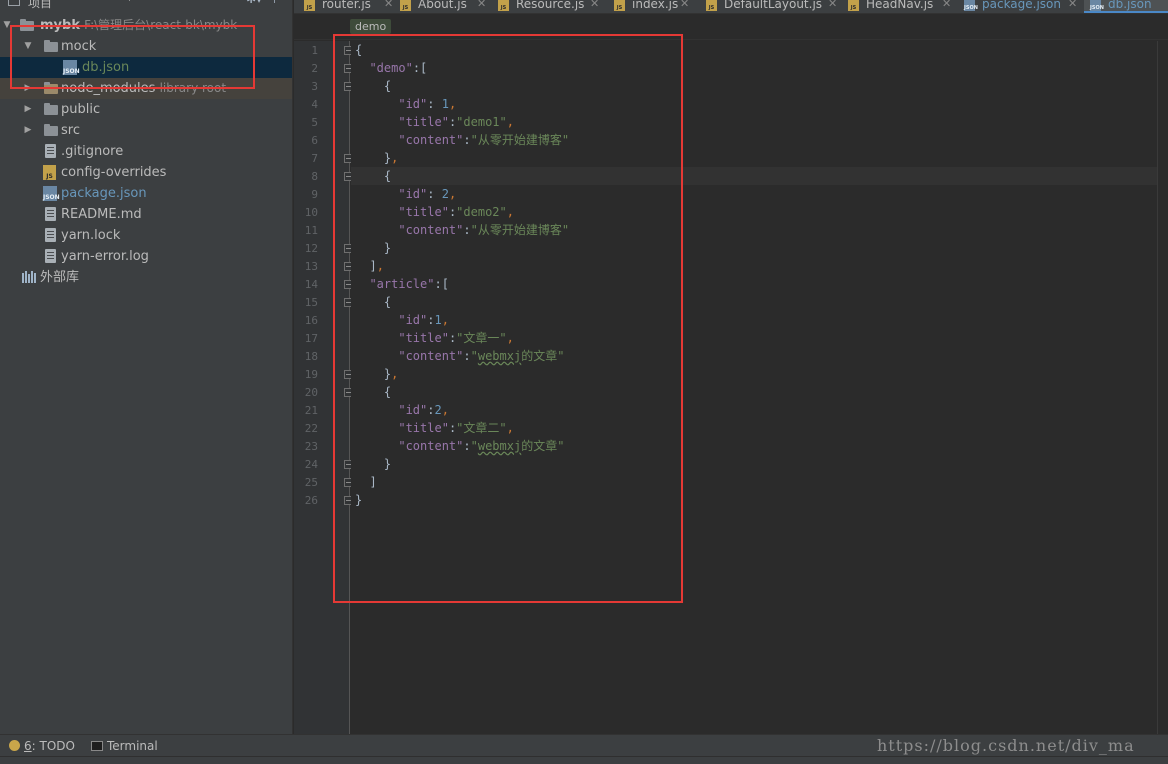 The height and width of the screenshot is (764, 1168). I want to click on tree-item-yarn-lock: yarn.lock, so click(146, 235).